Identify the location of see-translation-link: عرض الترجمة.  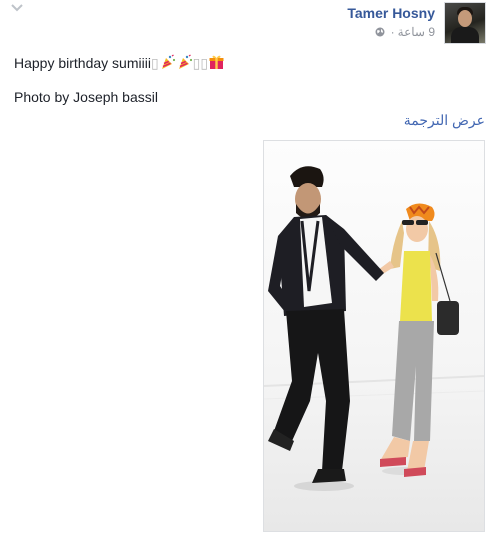
(444, 120).